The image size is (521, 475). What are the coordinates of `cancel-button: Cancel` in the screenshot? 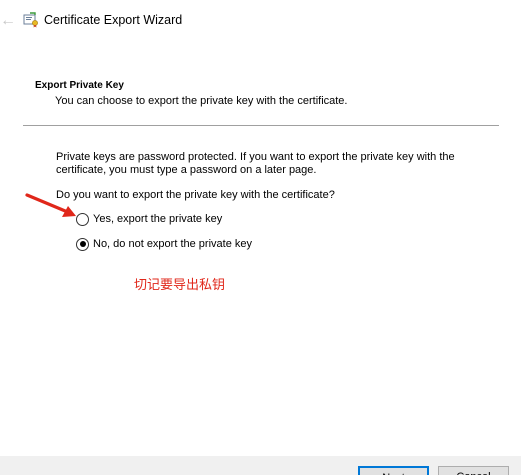 It's located at (473, 470).